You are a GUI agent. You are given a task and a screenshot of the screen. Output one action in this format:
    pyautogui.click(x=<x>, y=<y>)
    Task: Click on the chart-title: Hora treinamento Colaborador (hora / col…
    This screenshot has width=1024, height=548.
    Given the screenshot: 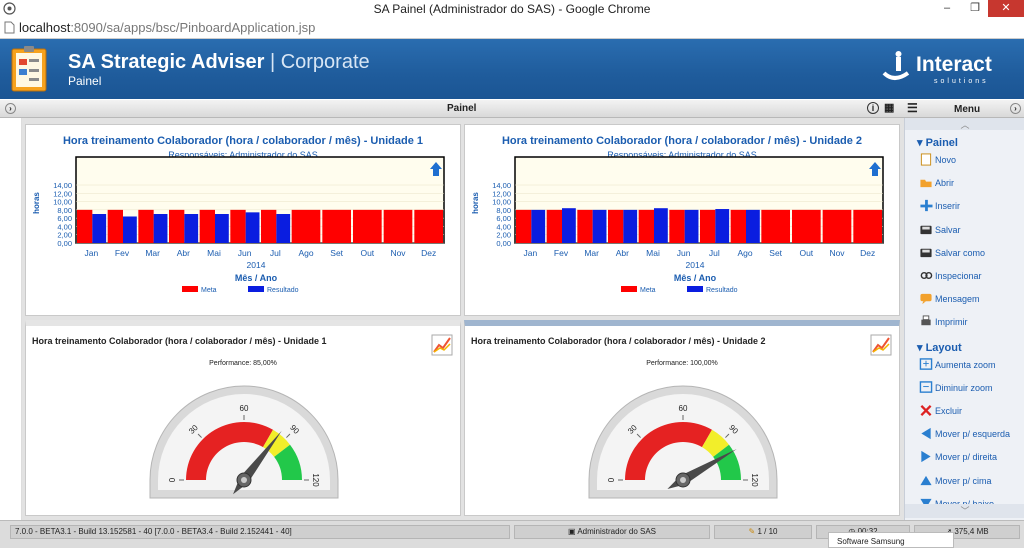 What is the action you would take?
    pyautogui.click(x=242, y=141)
    